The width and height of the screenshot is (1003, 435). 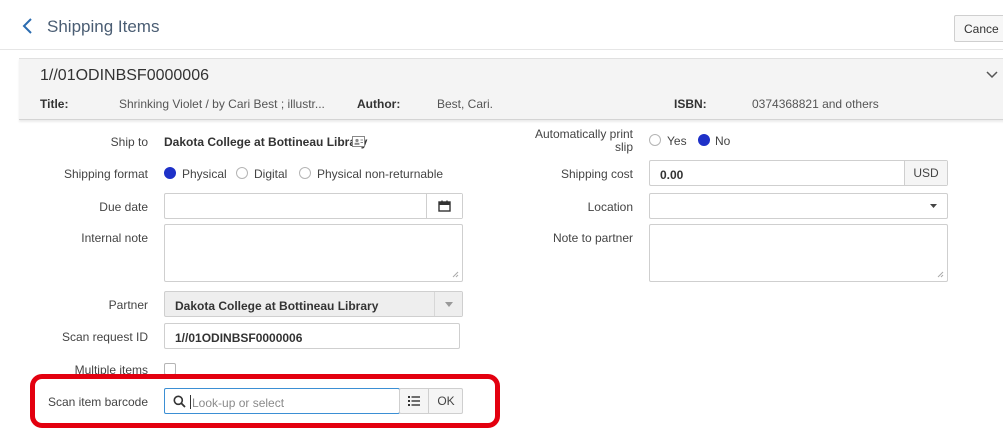 I want to click on ship-to-value: Dakota College at Bottineau Library, so click(x=266, y=142).